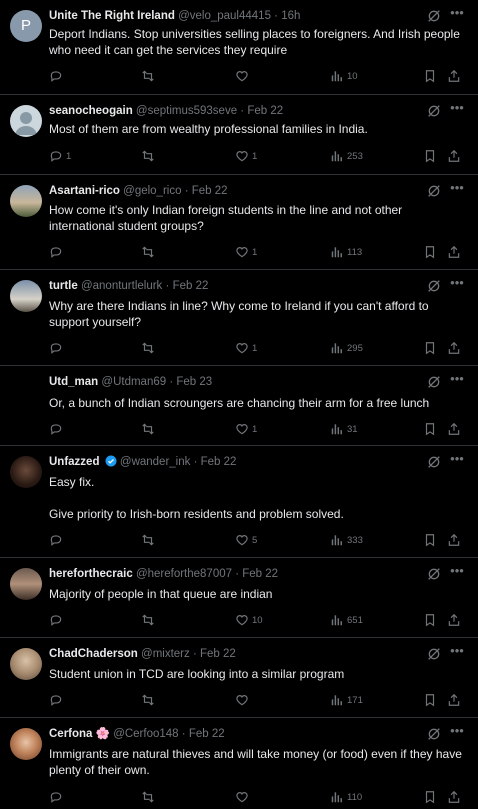  What do you see at coordinates (224, 16) in the screenshot?
I see `user-handle: @velo_paul44415` at bounding box center [224, 16].